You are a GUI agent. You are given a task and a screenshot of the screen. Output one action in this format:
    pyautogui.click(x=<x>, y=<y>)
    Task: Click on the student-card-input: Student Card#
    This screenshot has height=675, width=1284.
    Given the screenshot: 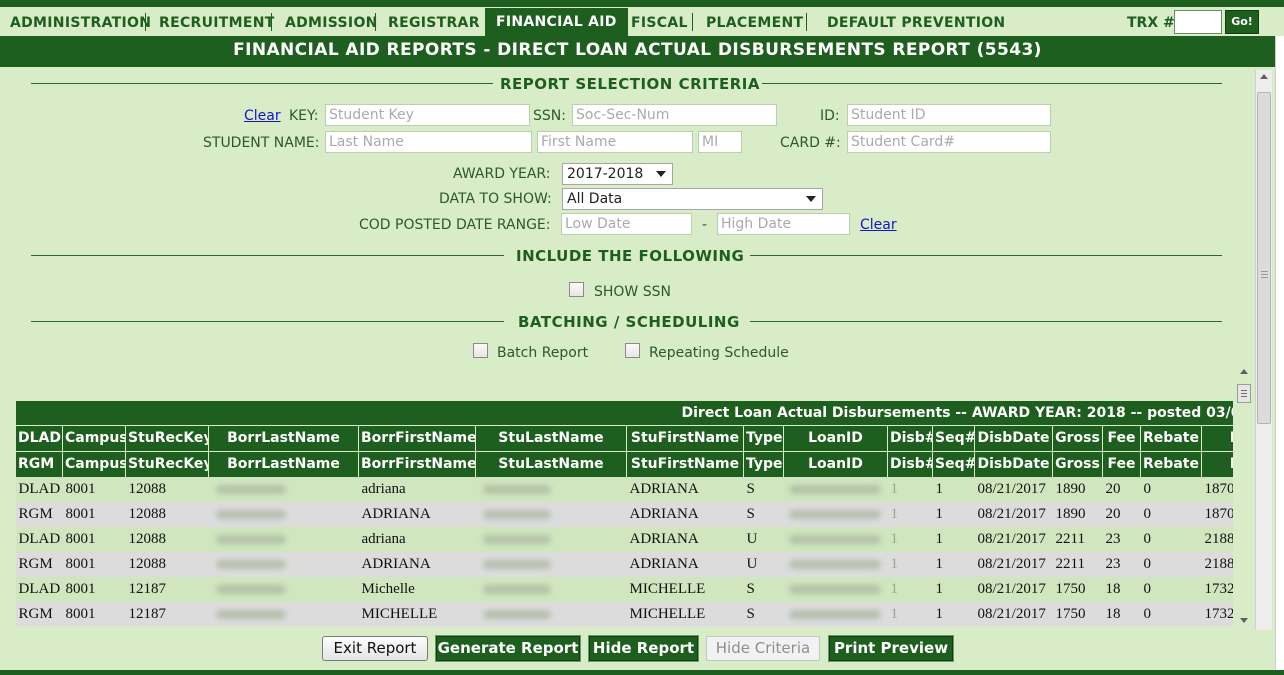 What is the action you would take?
    pyautogui.click(x=949, y=142)
    